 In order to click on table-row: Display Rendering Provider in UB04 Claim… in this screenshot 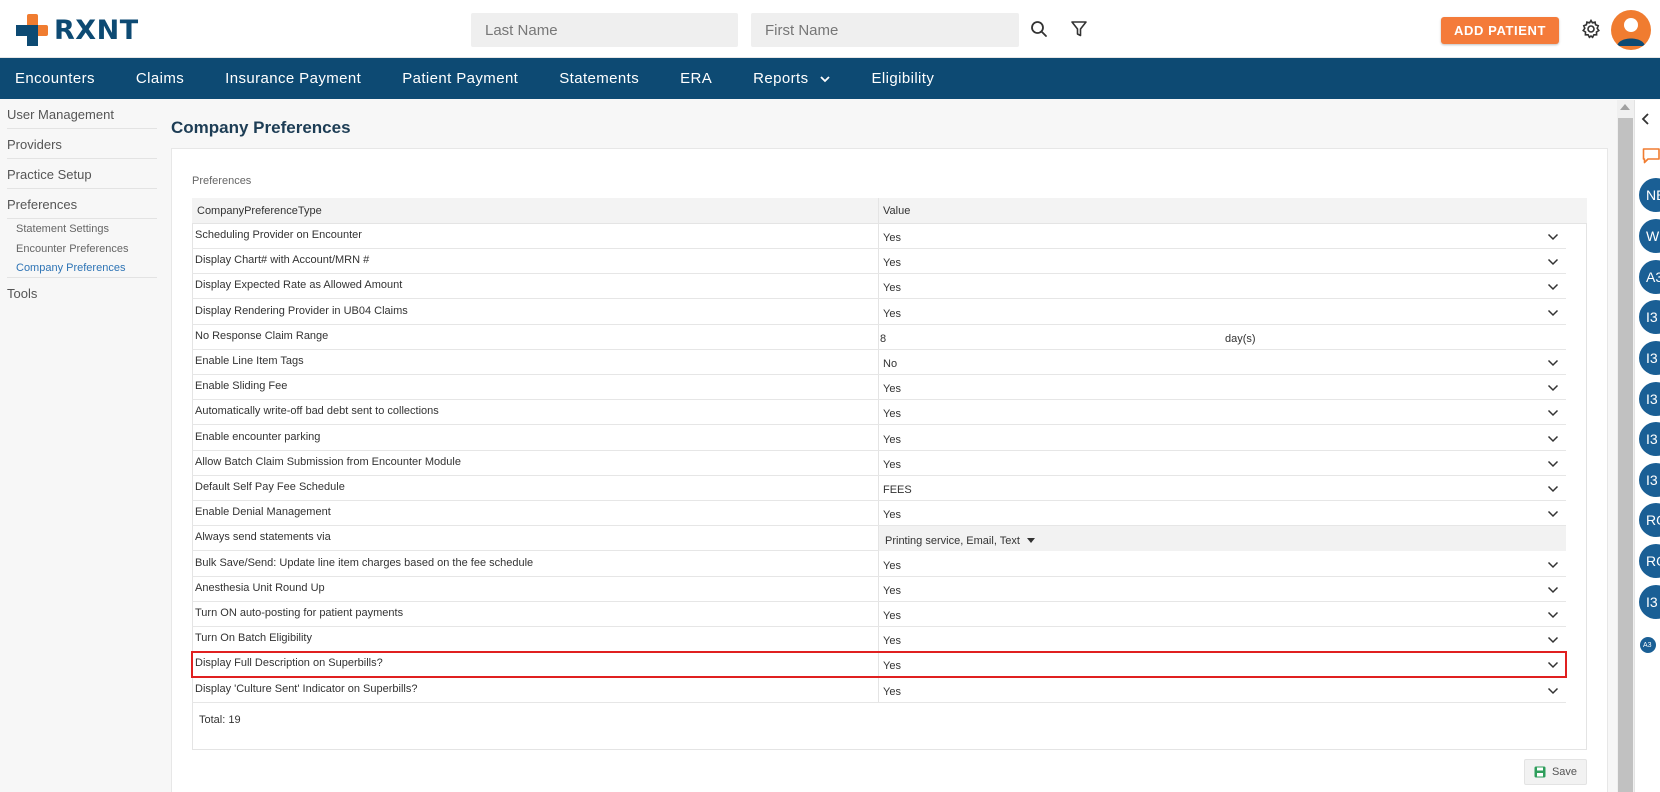, I will do `click(879, 312)`.